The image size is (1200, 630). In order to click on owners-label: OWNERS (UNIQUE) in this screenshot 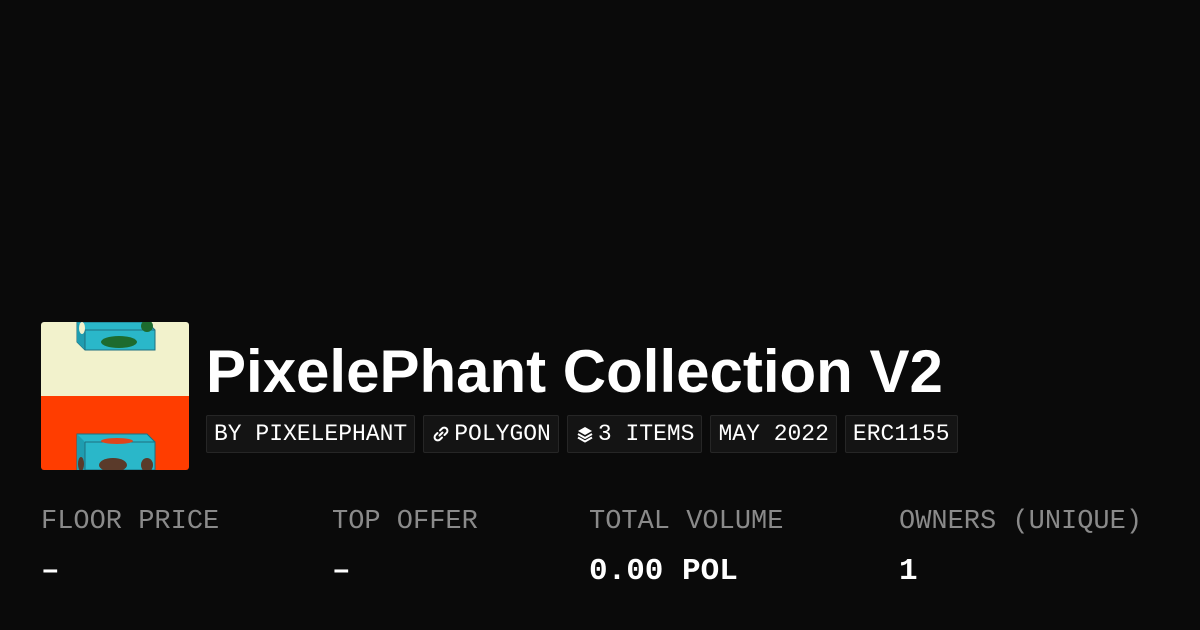, I will do `click(1021, 522)`.